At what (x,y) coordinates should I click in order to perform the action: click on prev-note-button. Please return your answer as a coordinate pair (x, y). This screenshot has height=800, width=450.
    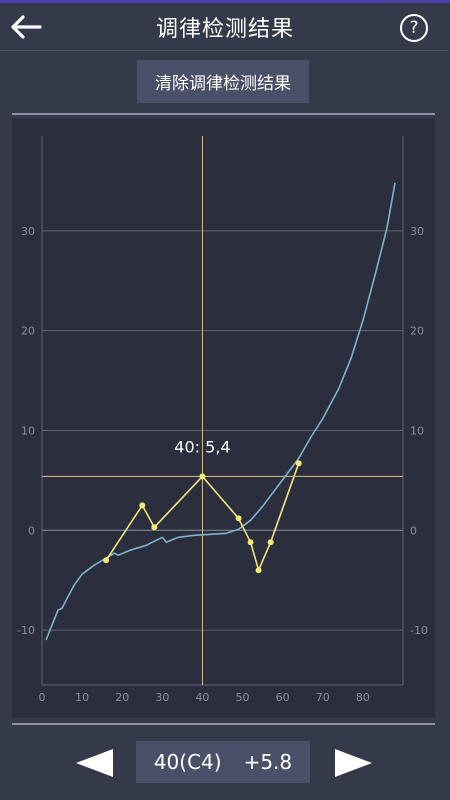
    Looking at the image, I should click on (95, 763).